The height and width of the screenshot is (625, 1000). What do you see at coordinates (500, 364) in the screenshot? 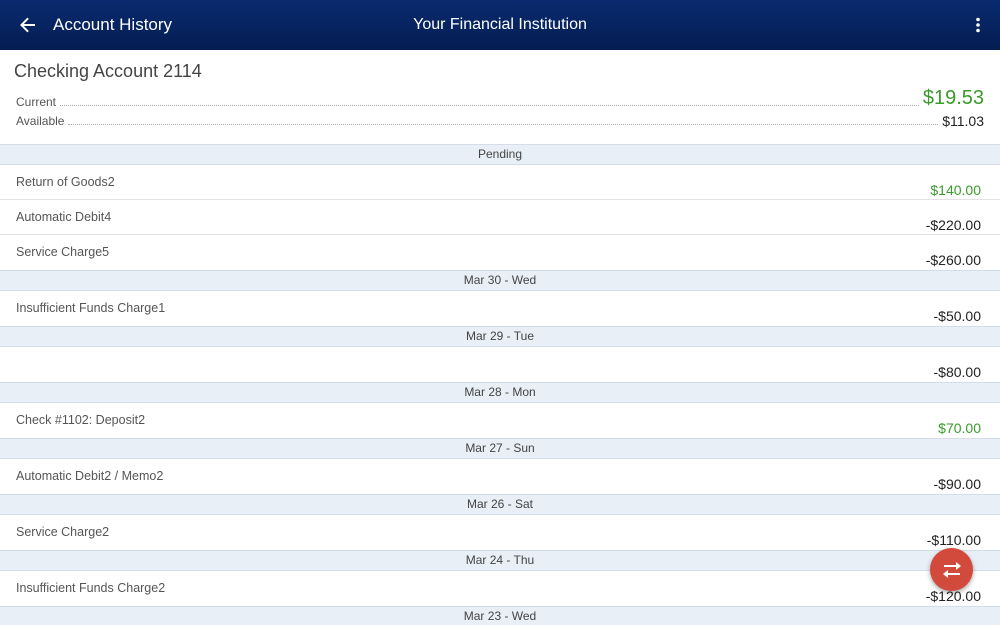
I see `transaction-row: -$80.00` at bounding box center [500, 364].